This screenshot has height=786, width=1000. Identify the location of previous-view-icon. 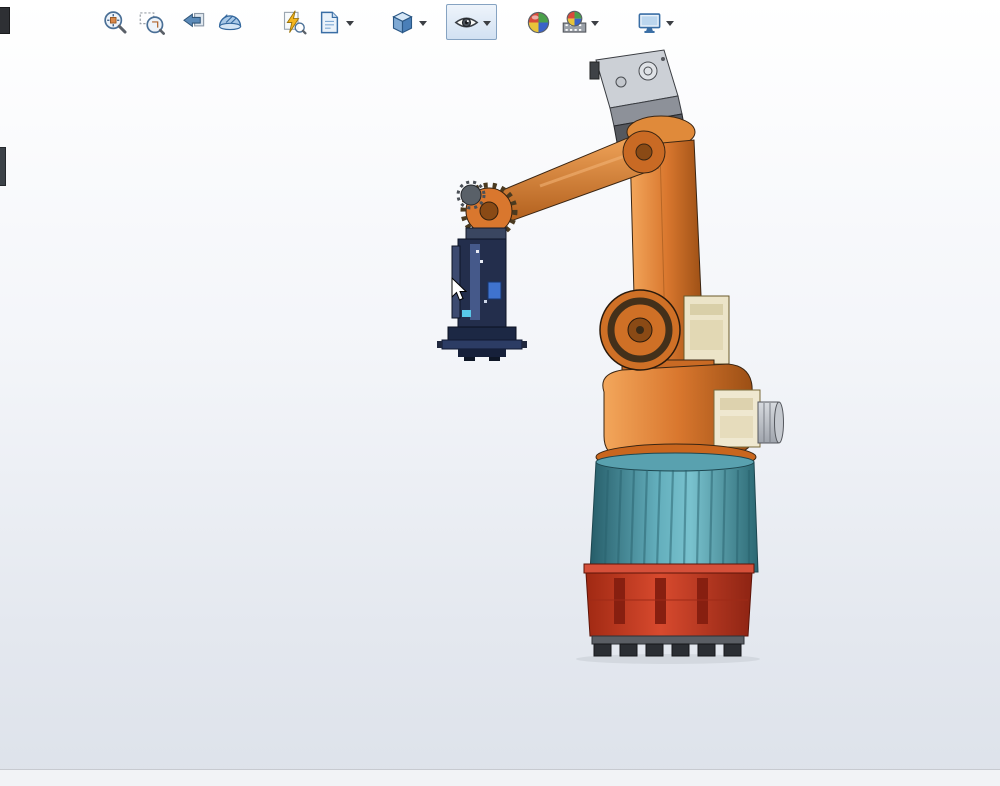
(193, 19).